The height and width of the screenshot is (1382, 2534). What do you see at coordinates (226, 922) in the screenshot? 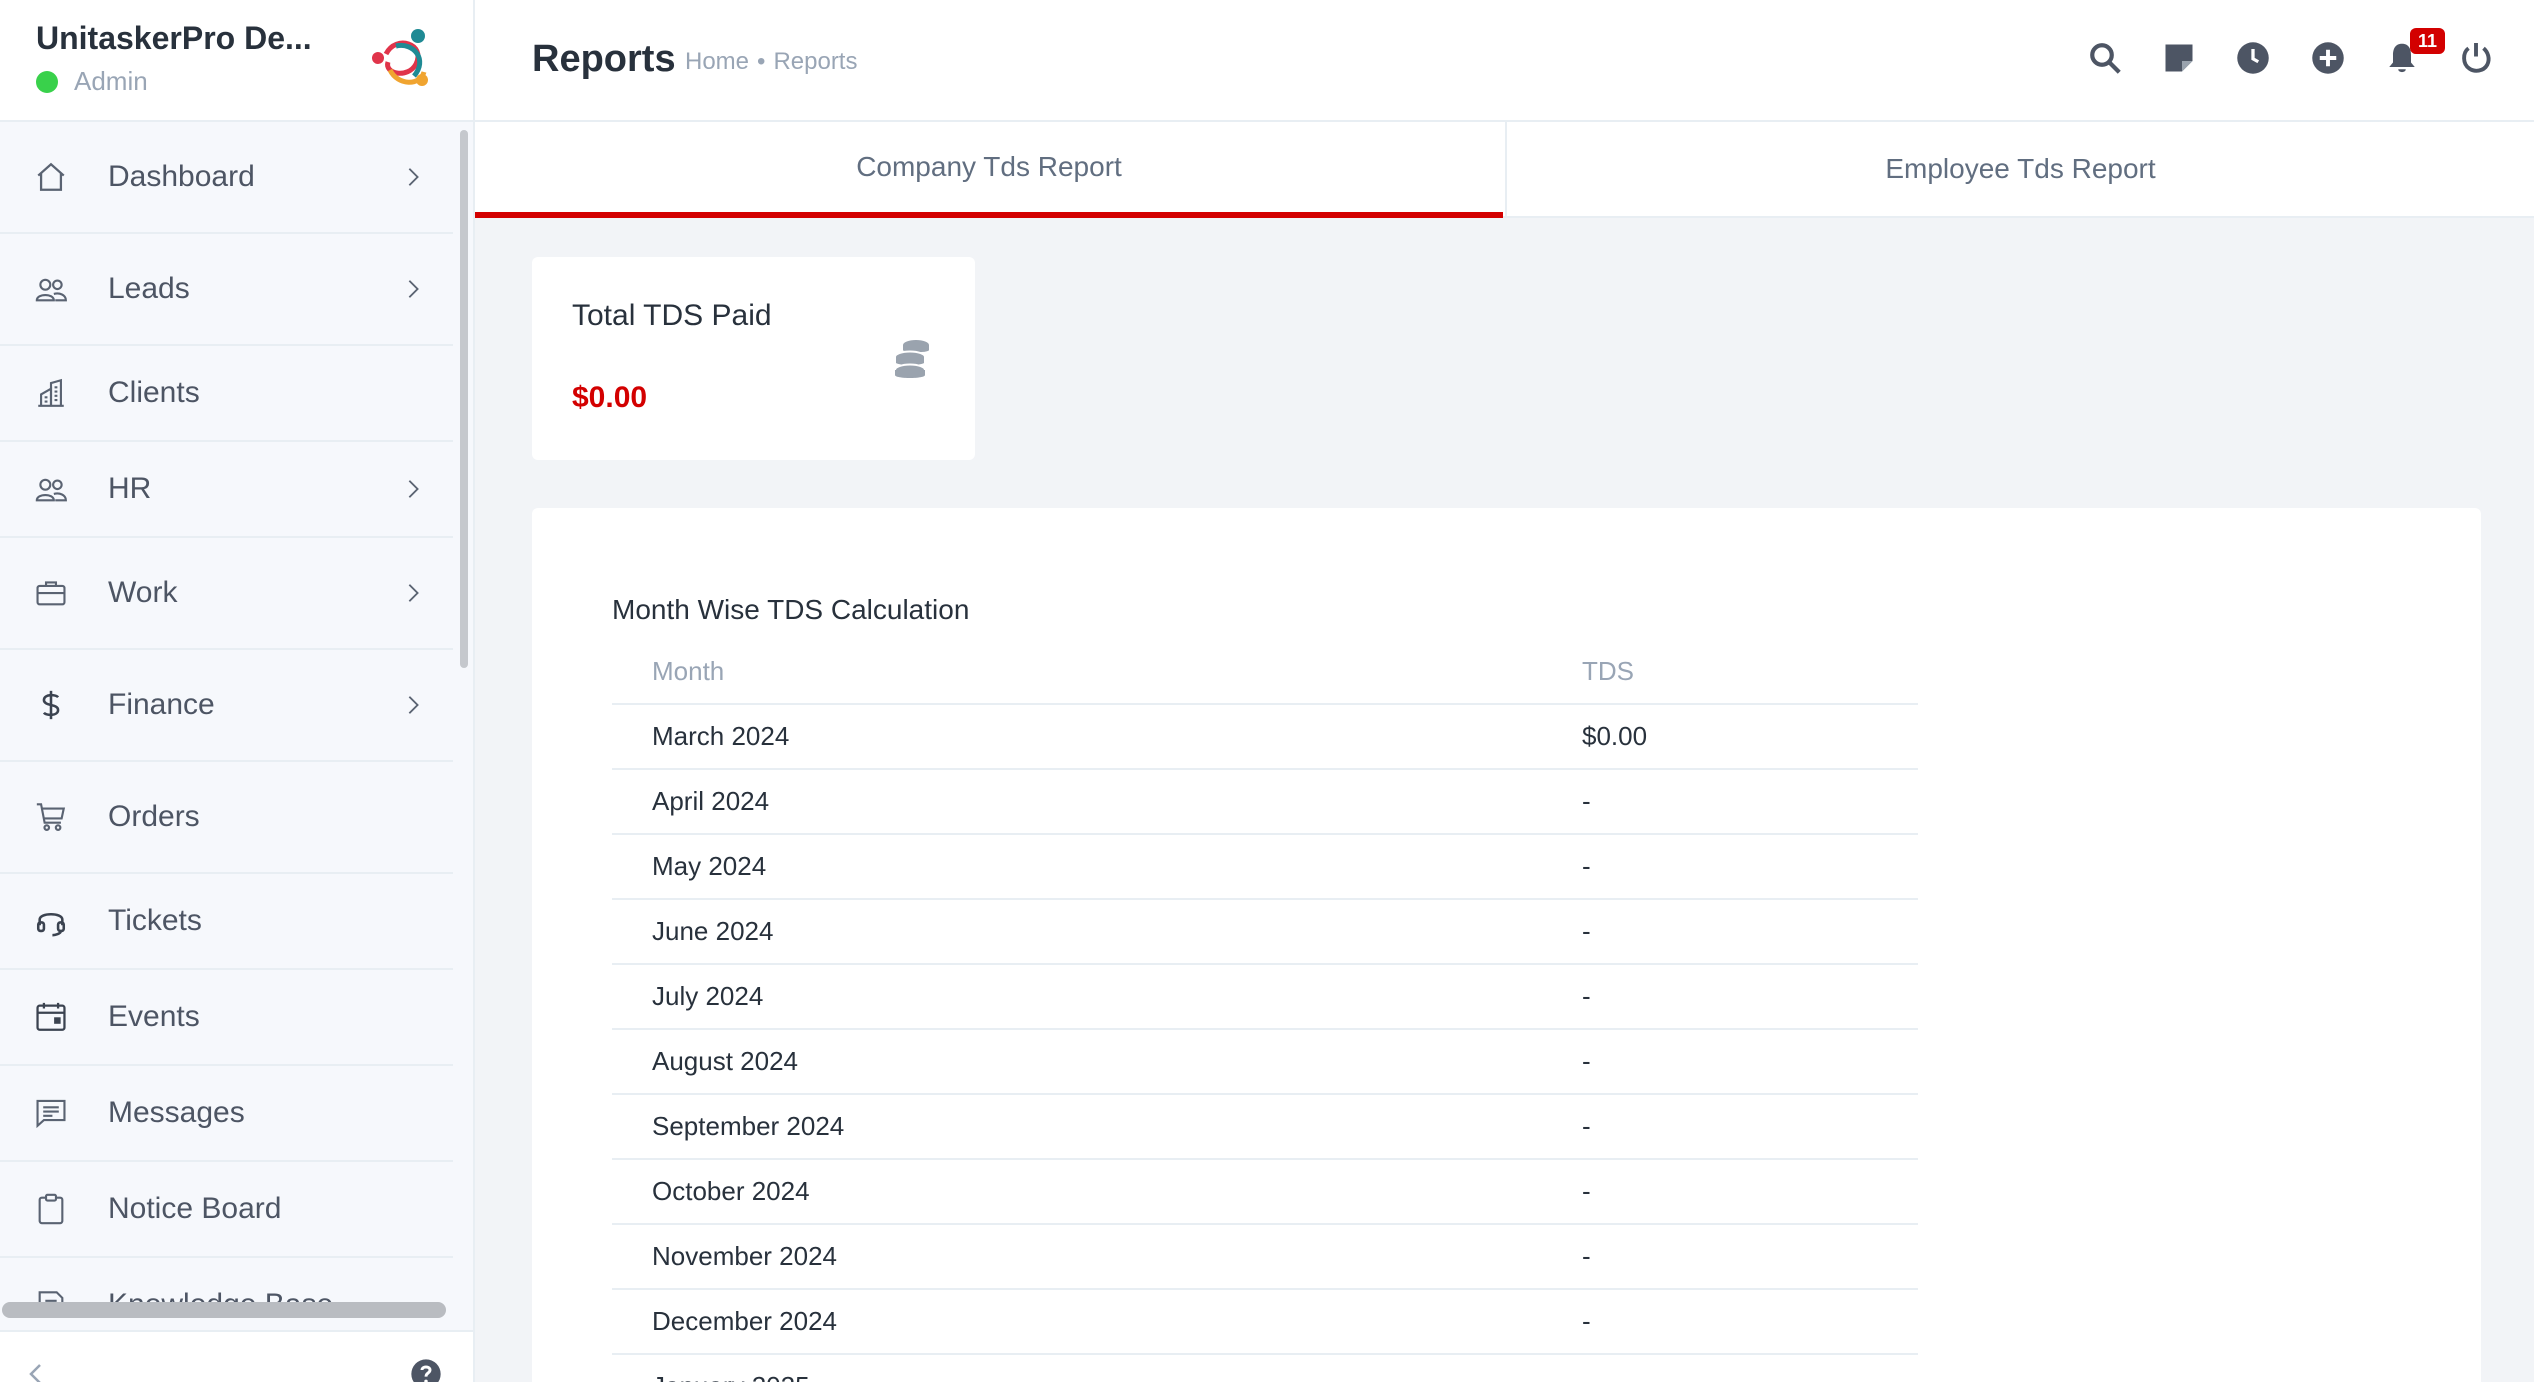
I see `sidebar-item-tickets: Tickets` at bounding box center [226, 922].